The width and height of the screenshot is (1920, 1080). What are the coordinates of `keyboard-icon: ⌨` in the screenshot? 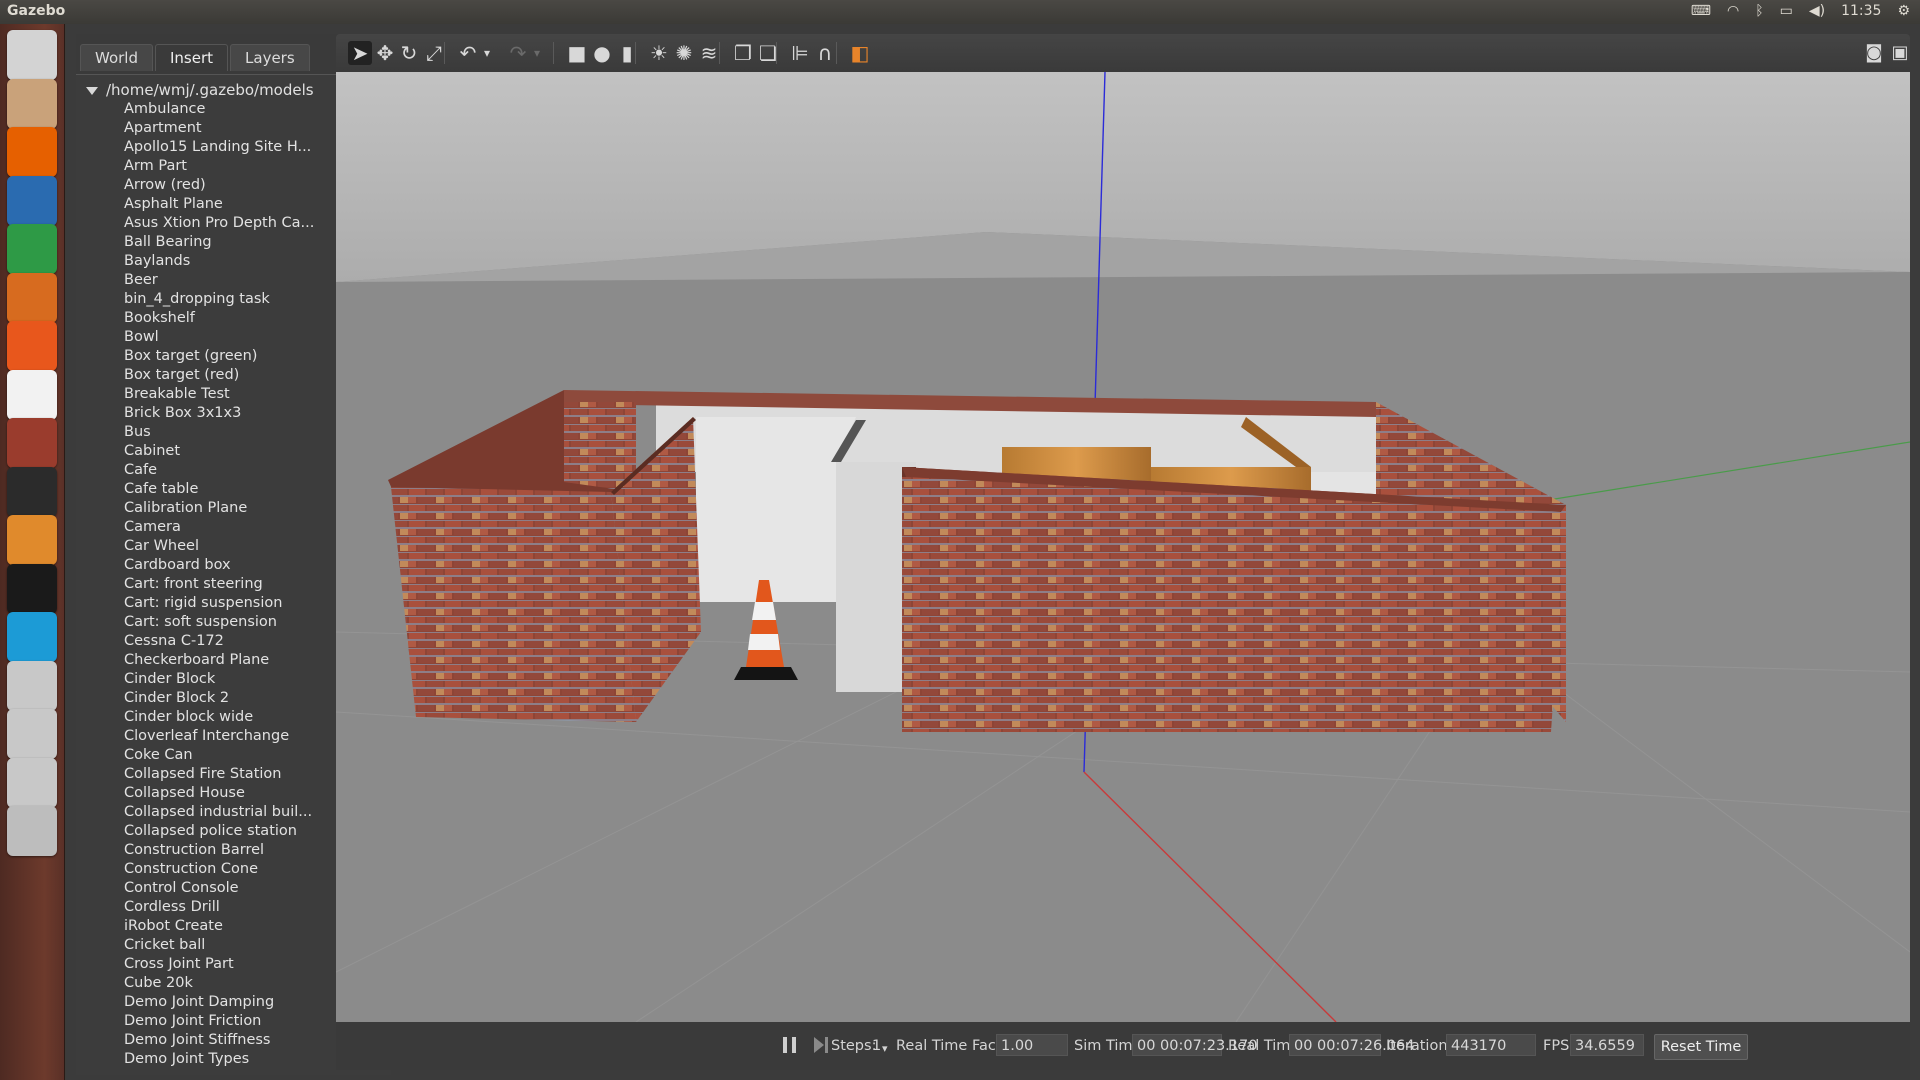 It's located at (1701, 11).